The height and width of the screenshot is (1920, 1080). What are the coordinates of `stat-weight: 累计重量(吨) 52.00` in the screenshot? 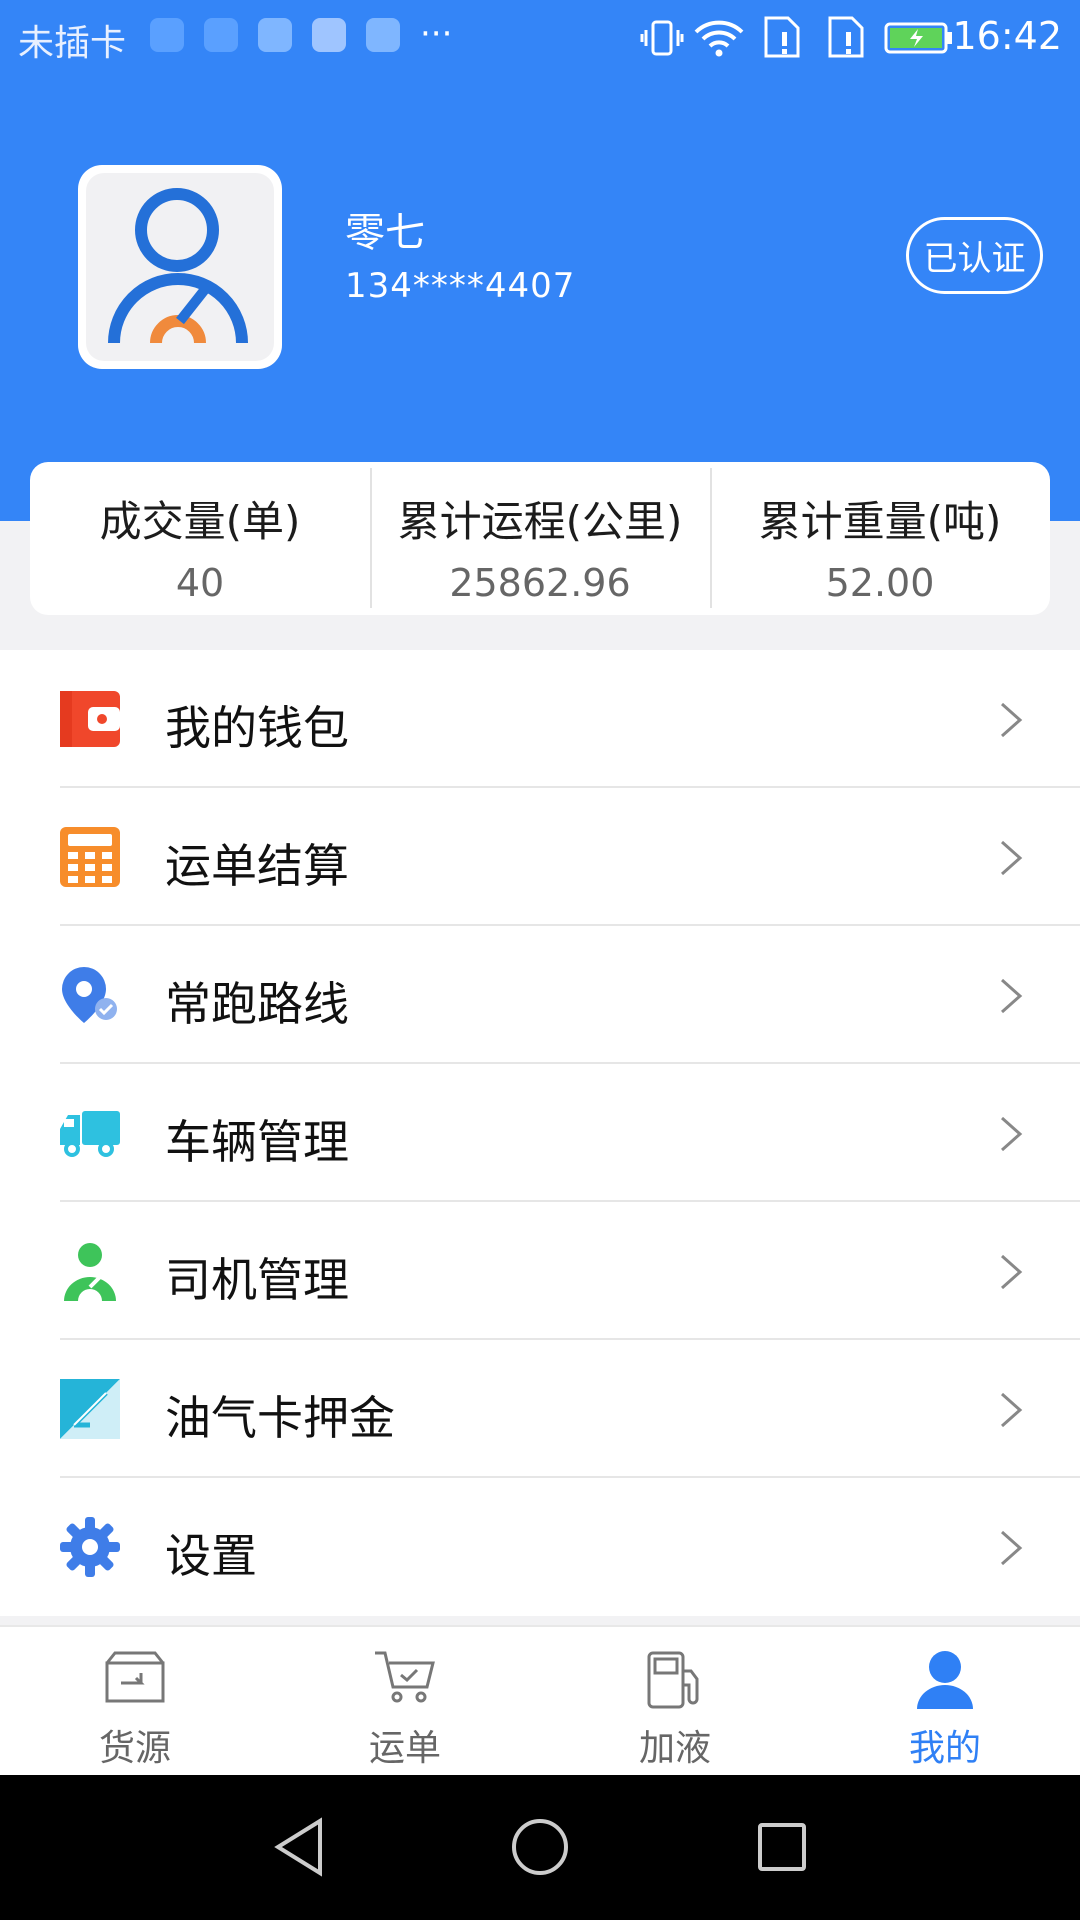 It's located at (880, 538).